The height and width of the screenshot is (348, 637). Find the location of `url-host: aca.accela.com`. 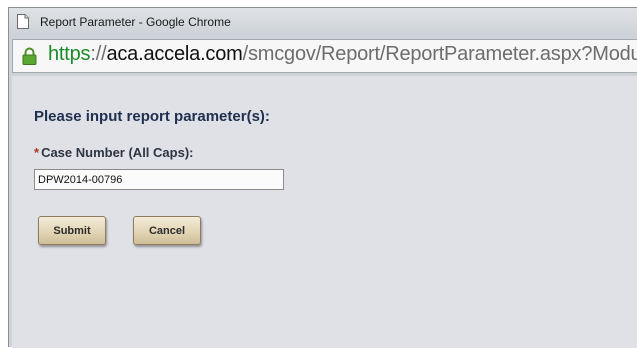

url-host: aca.accela.com is located at coordinates (174, 54).